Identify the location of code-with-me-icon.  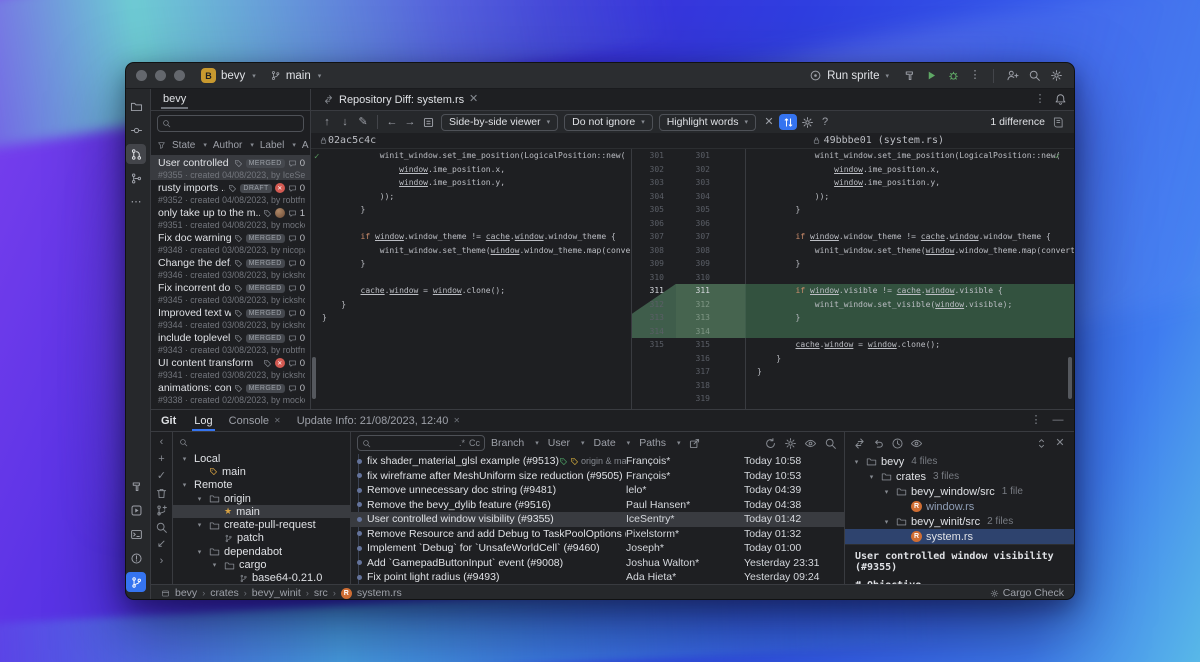
(1012, 76).